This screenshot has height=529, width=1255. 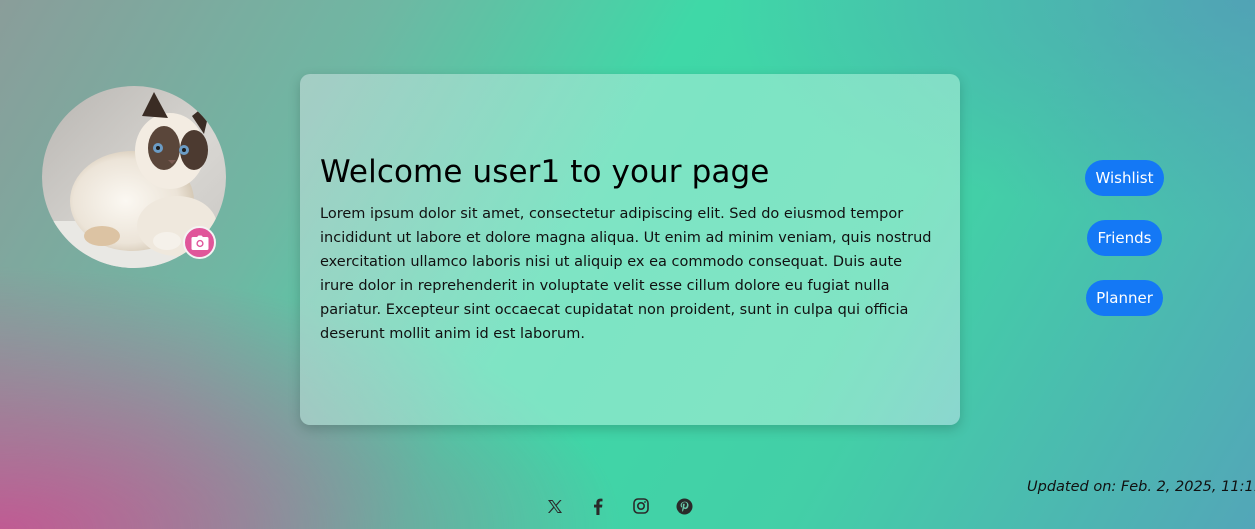 I want to click on planner-button: Planner, so click(x=1124, y=298).